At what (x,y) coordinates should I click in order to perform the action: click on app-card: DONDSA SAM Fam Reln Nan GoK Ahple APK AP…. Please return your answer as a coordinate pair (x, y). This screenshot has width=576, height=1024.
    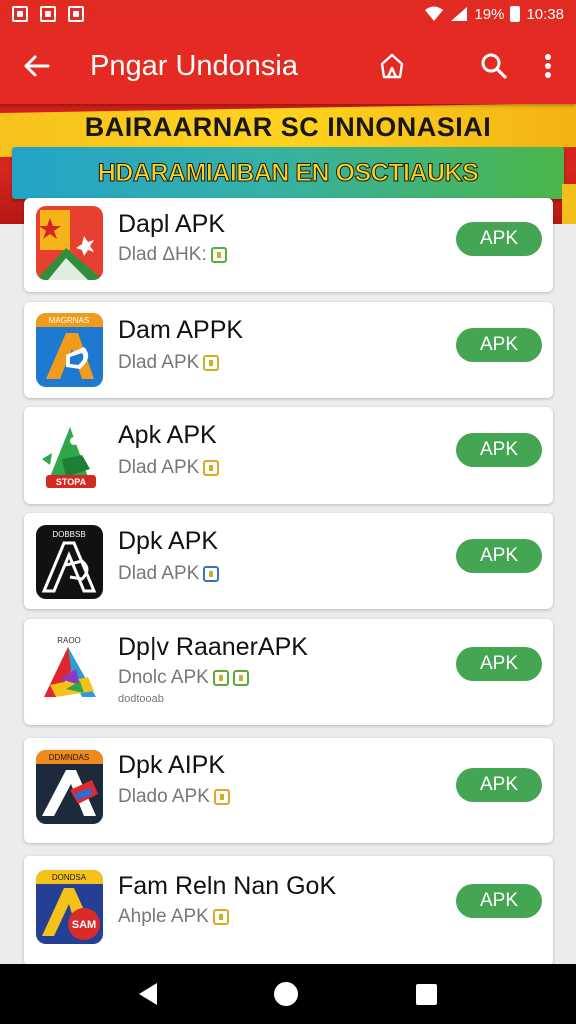
    Looking at the image, I should click on (288, 911).